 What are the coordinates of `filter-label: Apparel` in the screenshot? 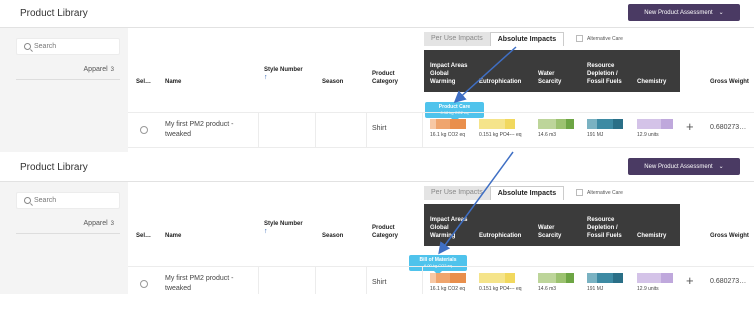 It's located at (95, 69).